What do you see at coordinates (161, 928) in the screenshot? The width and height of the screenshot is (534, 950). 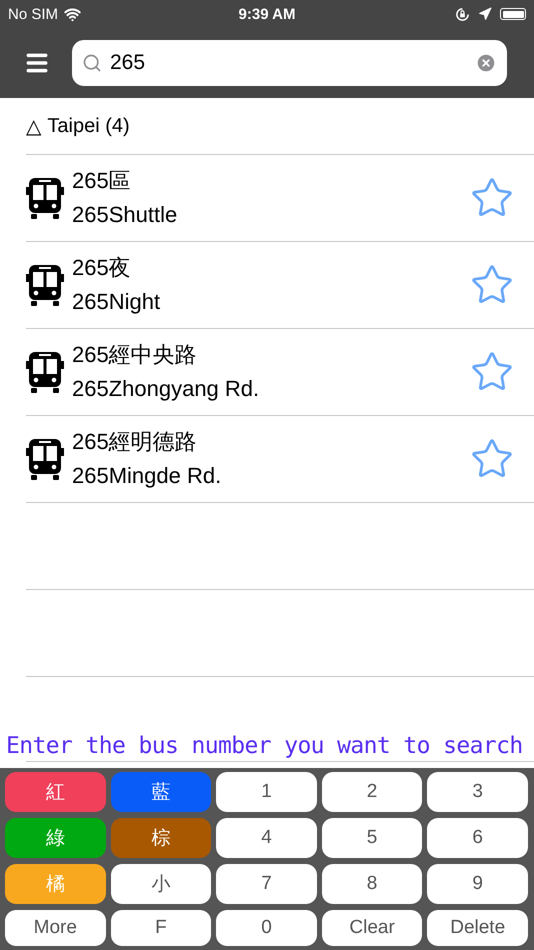 I see `keypad-key: F` at bounding box center [161, 928].